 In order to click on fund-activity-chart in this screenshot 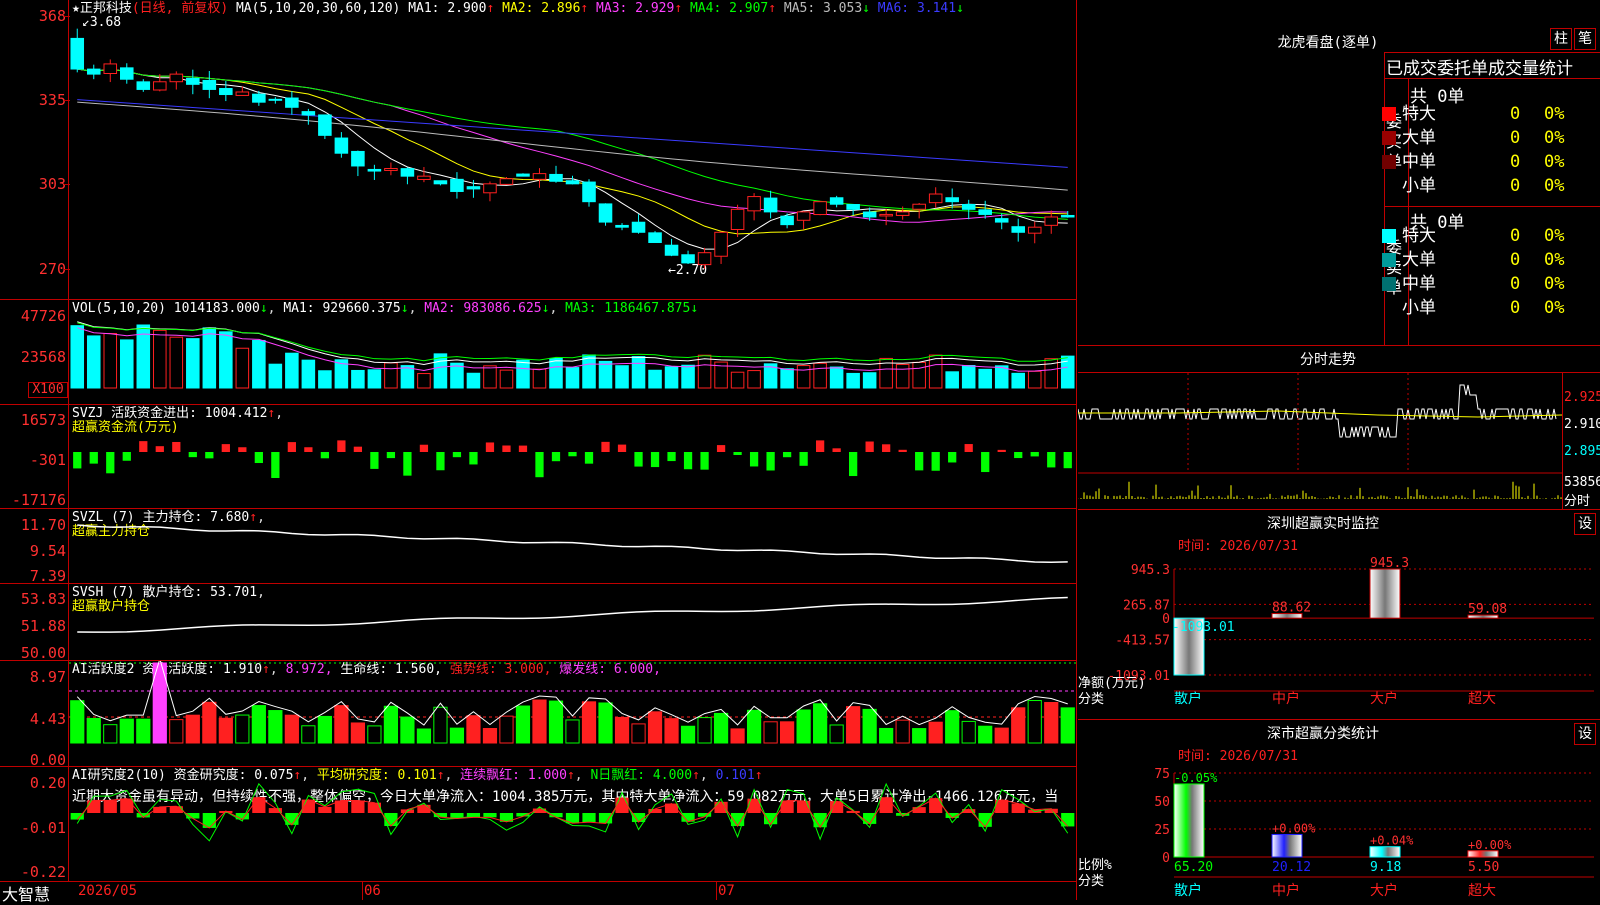, I will do `click(572, 713)`.